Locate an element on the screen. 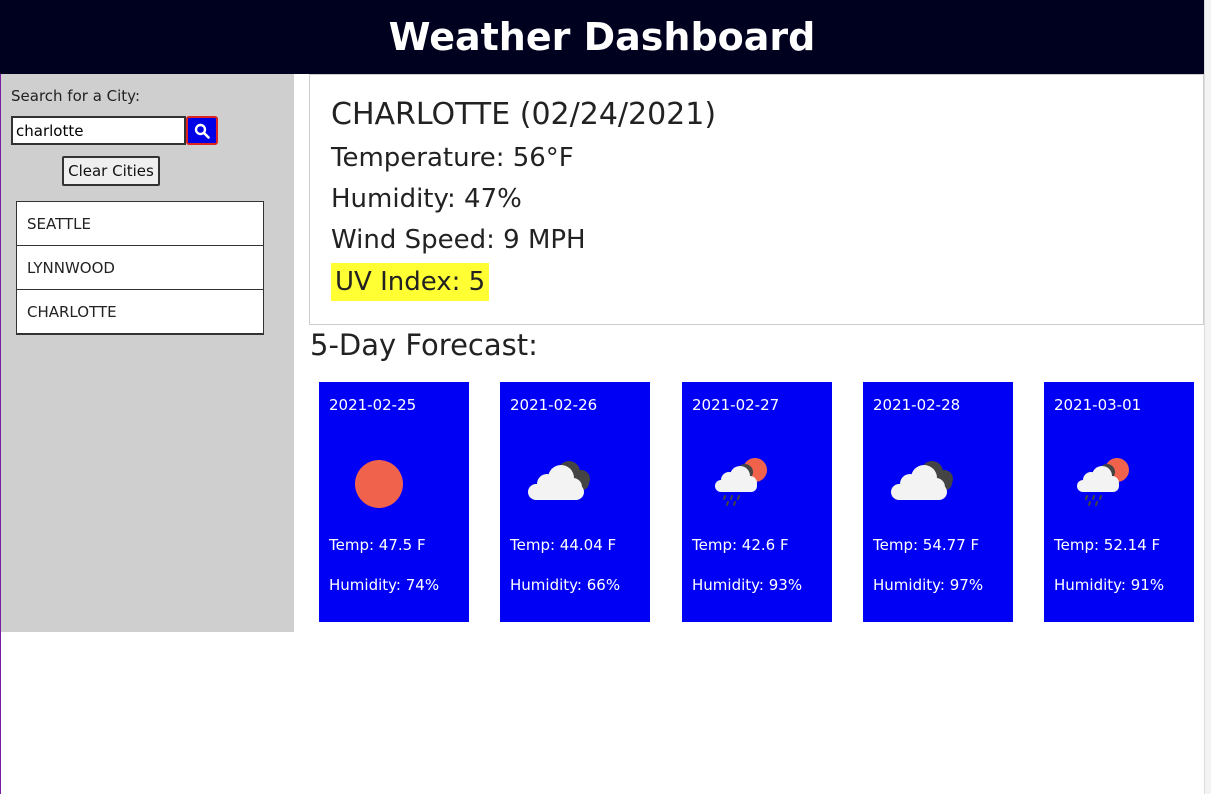 The height and width of the screenshot is (794, 1211). forecast-temp: Temp: 47.5 F is located at coordinates (377, 545).